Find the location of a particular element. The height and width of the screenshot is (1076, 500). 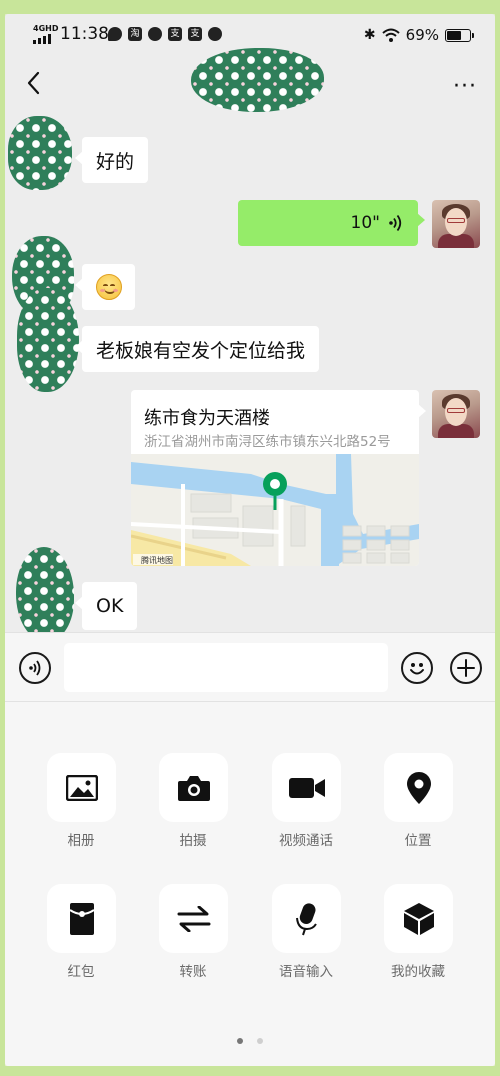

emoji-icon is located at coordinates (417, 668).